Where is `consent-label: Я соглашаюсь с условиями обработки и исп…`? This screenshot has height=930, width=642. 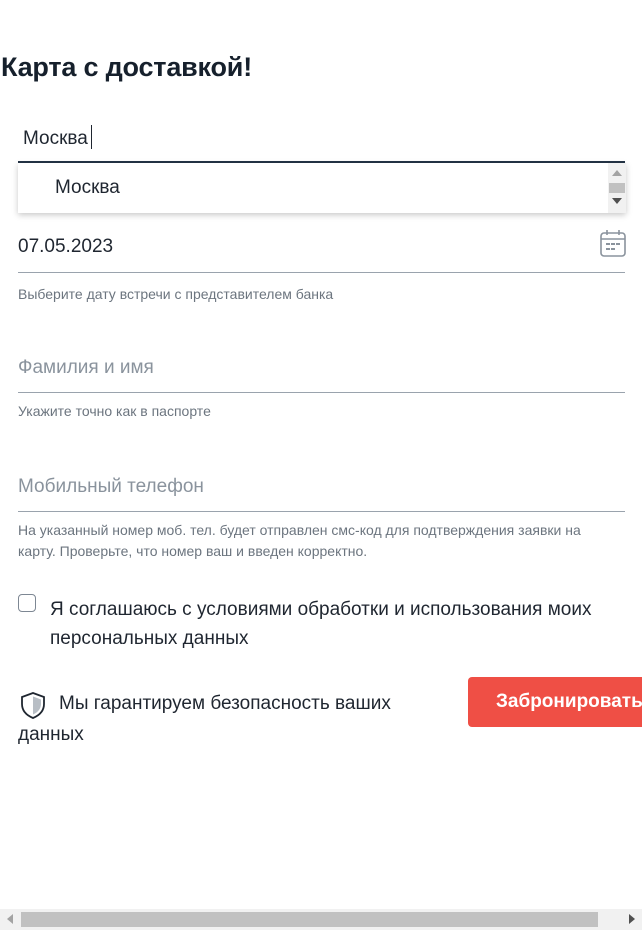 consent-label: Я соглашаюсь с условиями обработки и исп… is located at coordinates (340, 624).